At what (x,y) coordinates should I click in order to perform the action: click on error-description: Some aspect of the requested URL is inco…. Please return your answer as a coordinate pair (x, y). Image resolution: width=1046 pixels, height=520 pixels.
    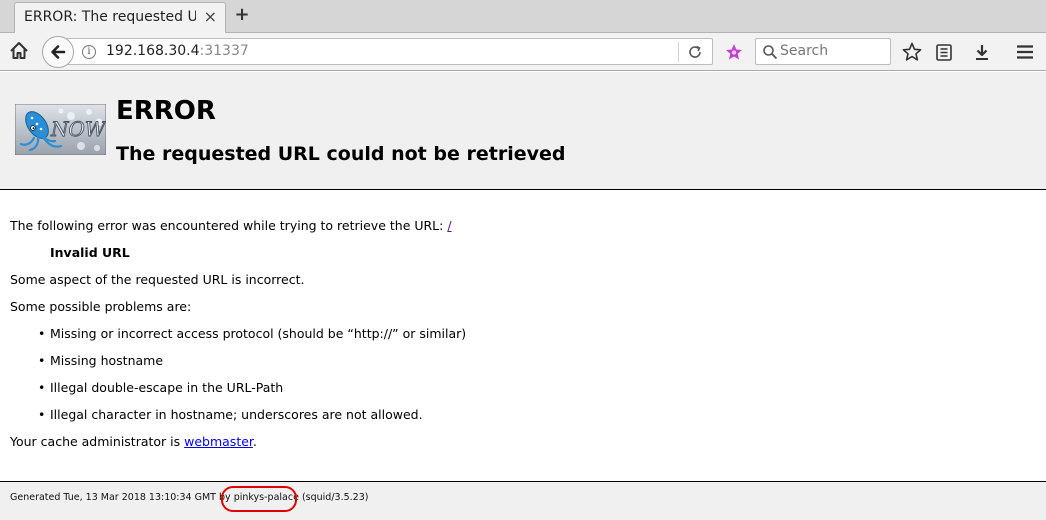
    Looking at the image, I should click on (157, 279).